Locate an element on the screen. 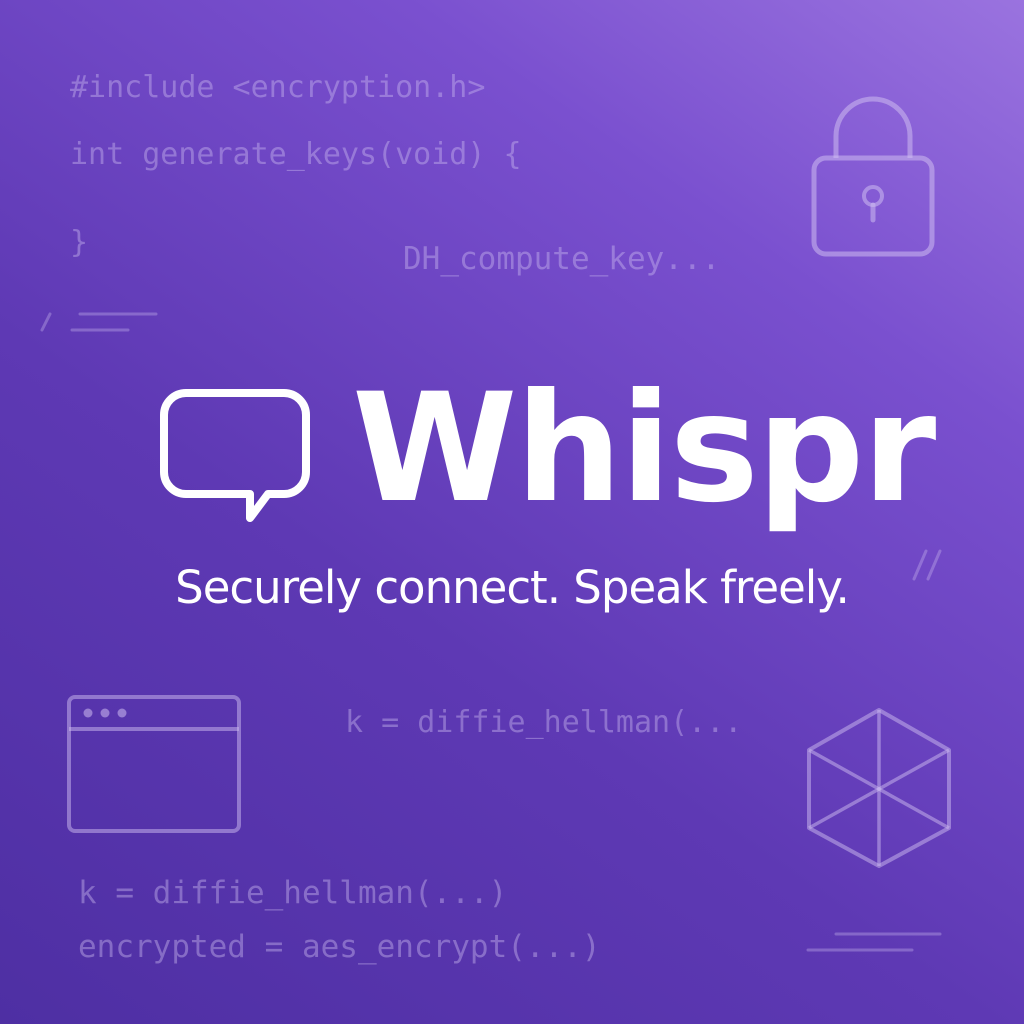 The image size is (1024, 1024). chat-bubble-icon is located at coordinates (235, 455).